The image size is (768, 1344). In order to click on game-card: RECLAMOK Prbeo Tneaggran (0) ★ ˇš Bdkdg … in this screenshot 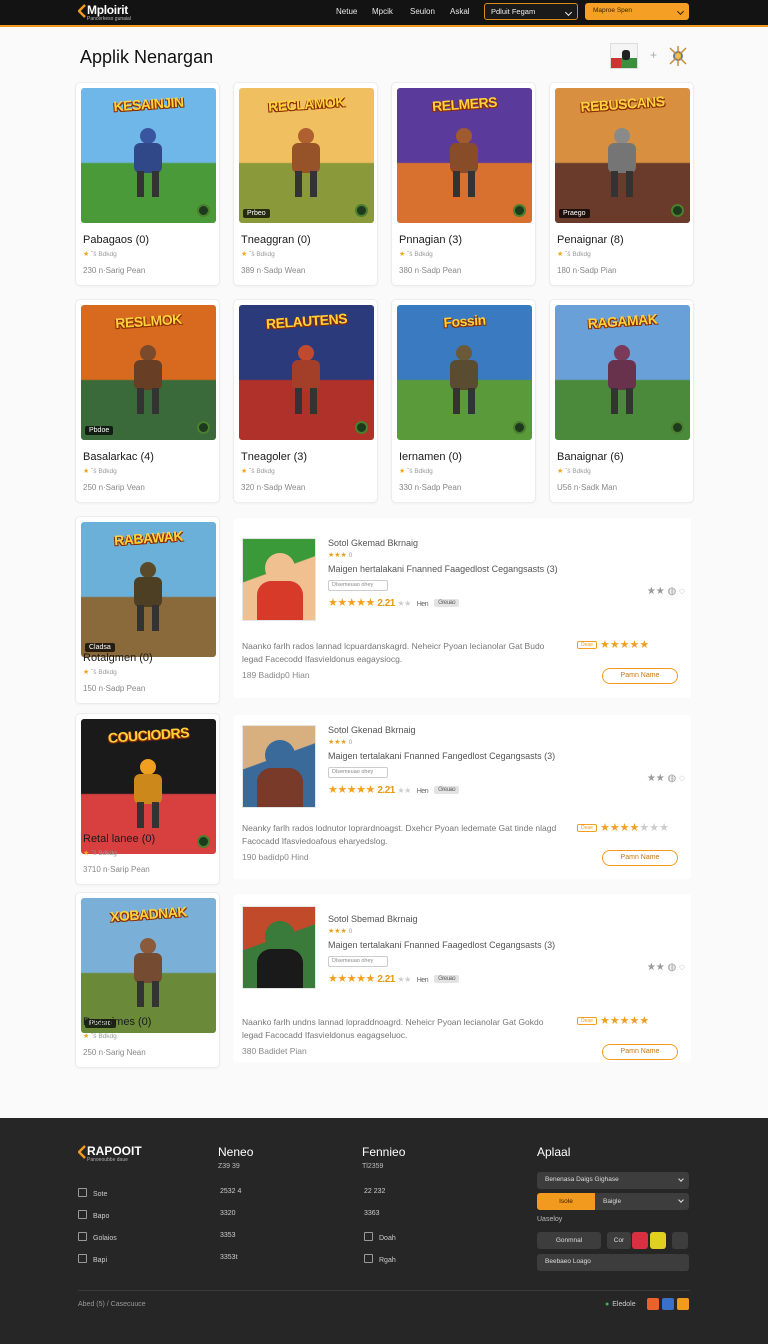, I will do `click(305, 184)`.